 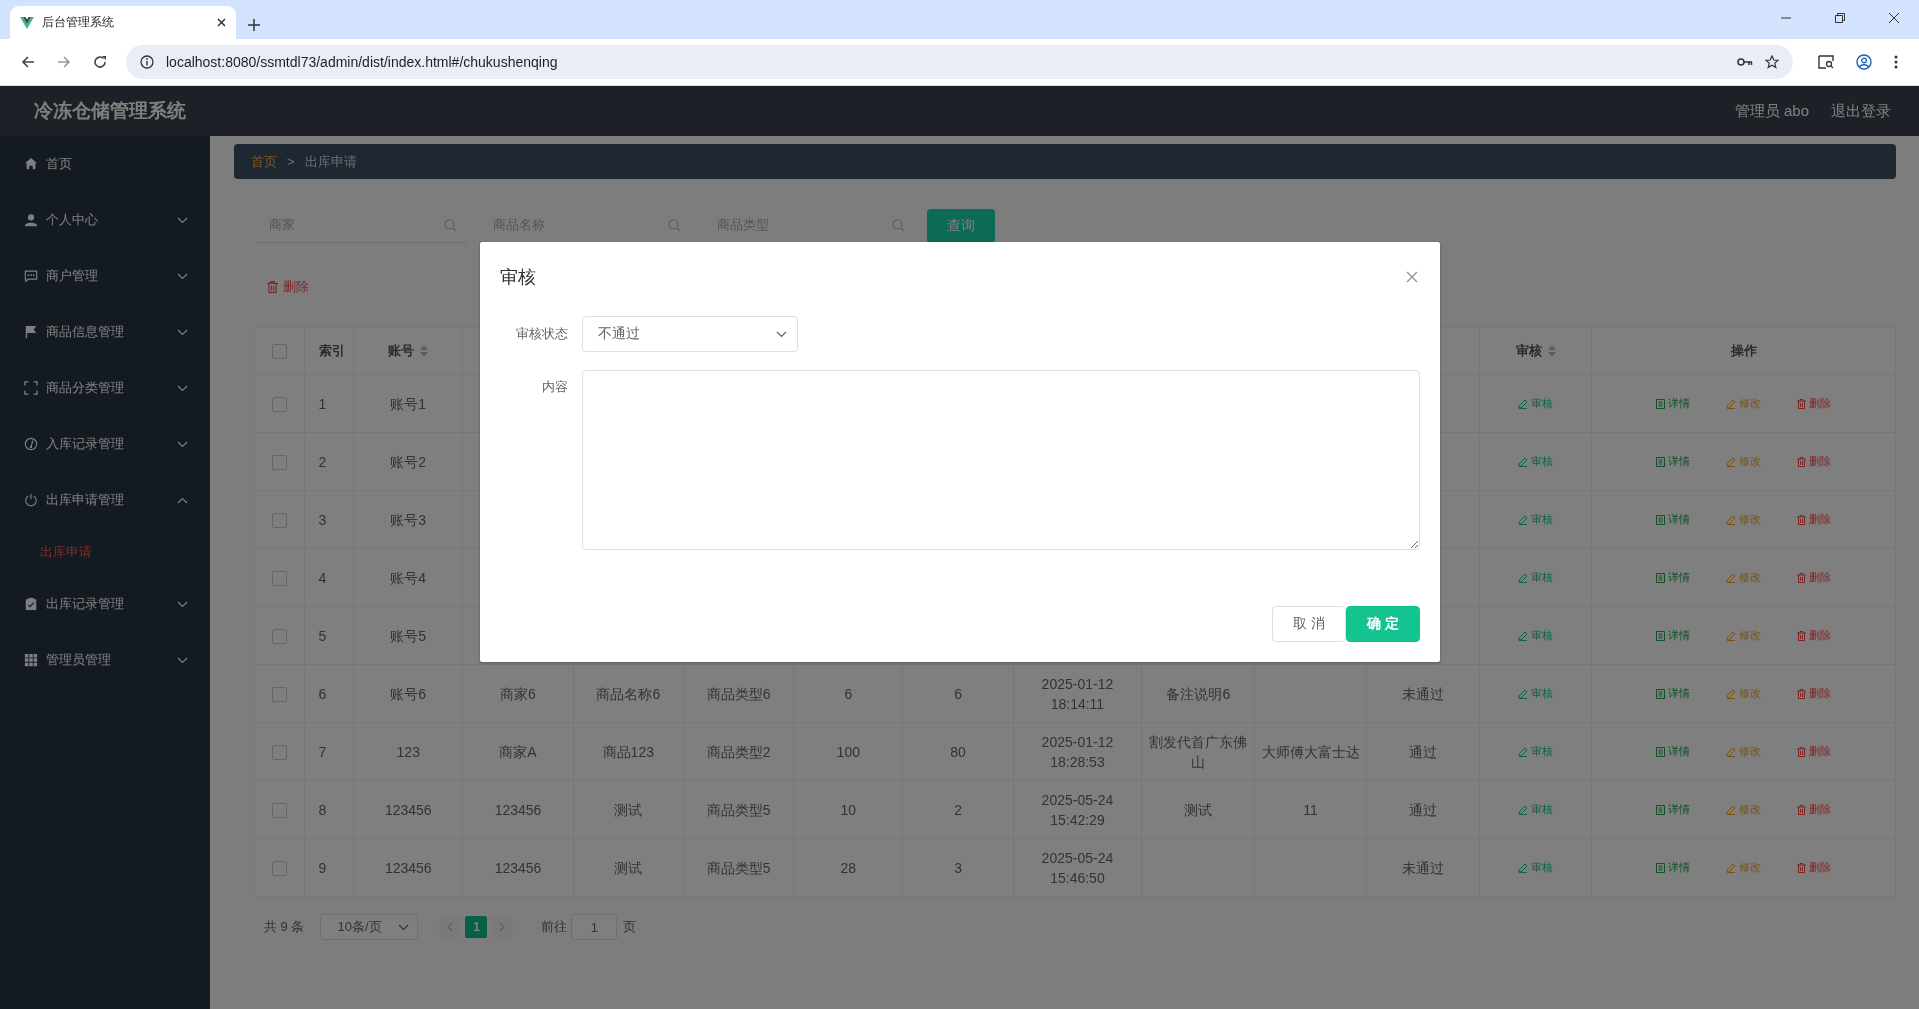 I want to click on key-icon, so click(x=1745, y=62).